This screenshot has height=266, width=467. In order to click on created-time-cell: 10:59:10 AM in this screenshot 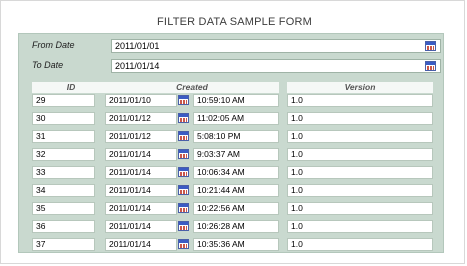, I will do `click(236, 100)`.